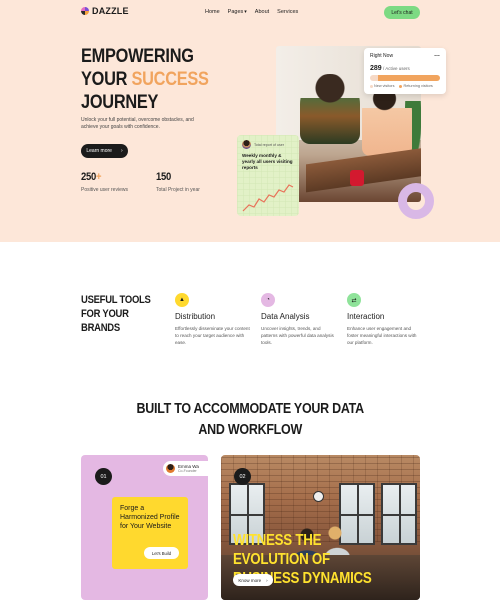  What do you see at coordinates (396, 68) in the screenshot?
I see `active-users-label: / Active users` at bounding box center [396, 68].